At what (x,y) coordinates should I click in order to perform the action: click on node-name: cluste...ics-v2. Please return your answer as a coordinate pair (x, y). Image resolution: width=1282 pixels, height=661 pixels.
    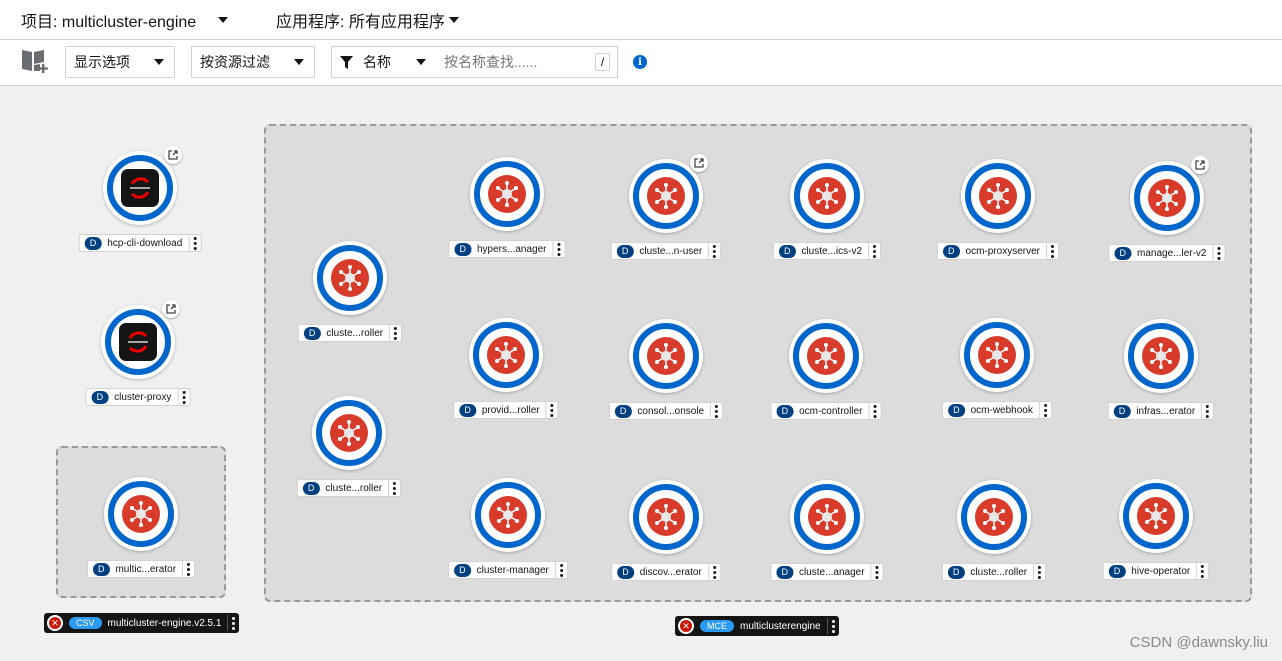
    Looking at the image, I should click on (832, 251).